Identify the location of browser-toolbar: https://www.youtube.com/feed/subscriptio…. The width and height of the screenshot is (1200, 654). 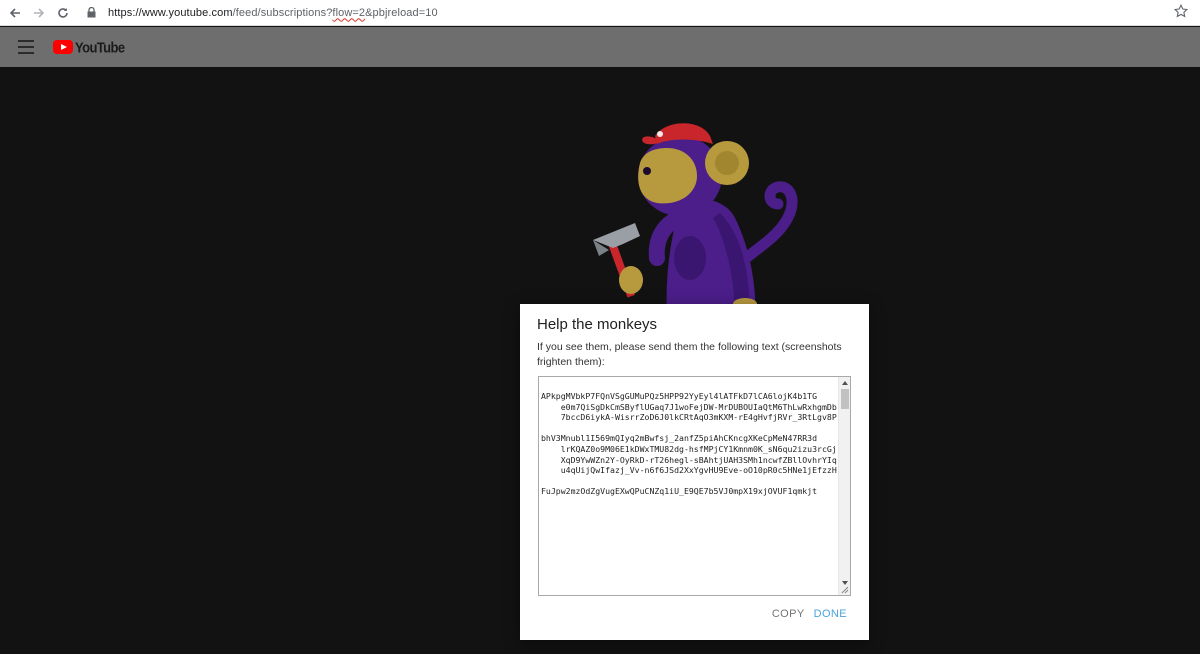
(600, 13).